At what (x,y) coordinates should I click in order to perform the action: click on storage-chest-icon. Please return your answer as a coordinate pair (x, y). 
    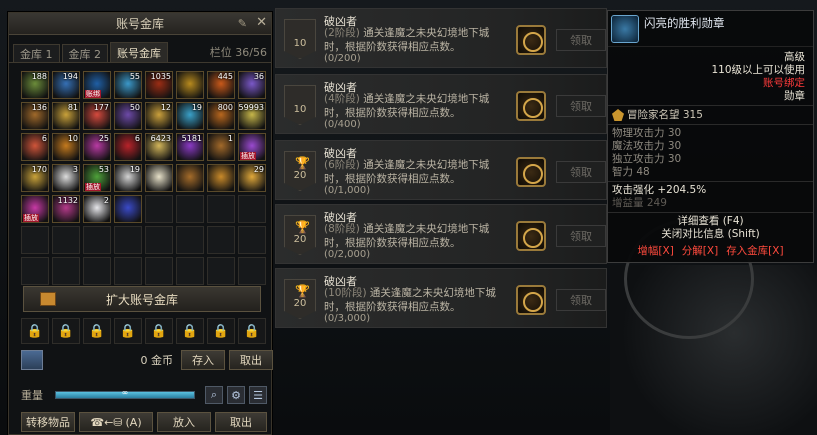
    Looking at the image, I should click on (32, 360).